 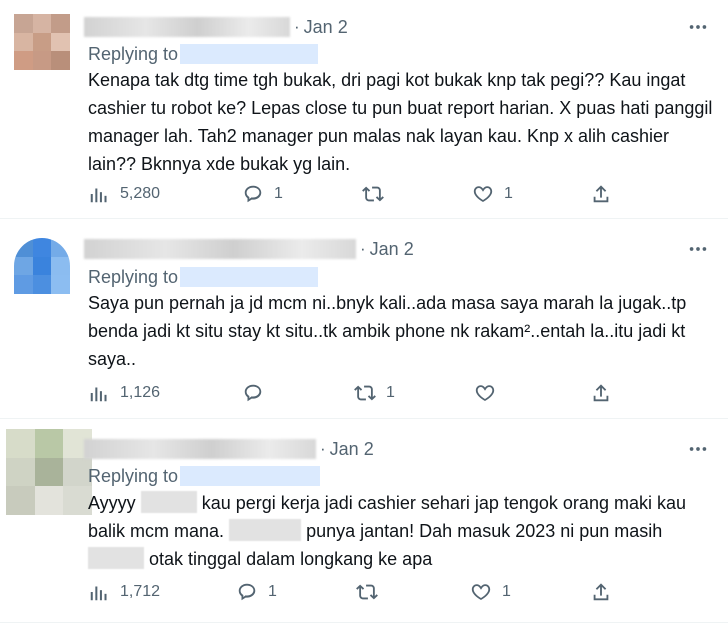 I want to click on action-bar: 1,126 1, so click(x=358, y=393).